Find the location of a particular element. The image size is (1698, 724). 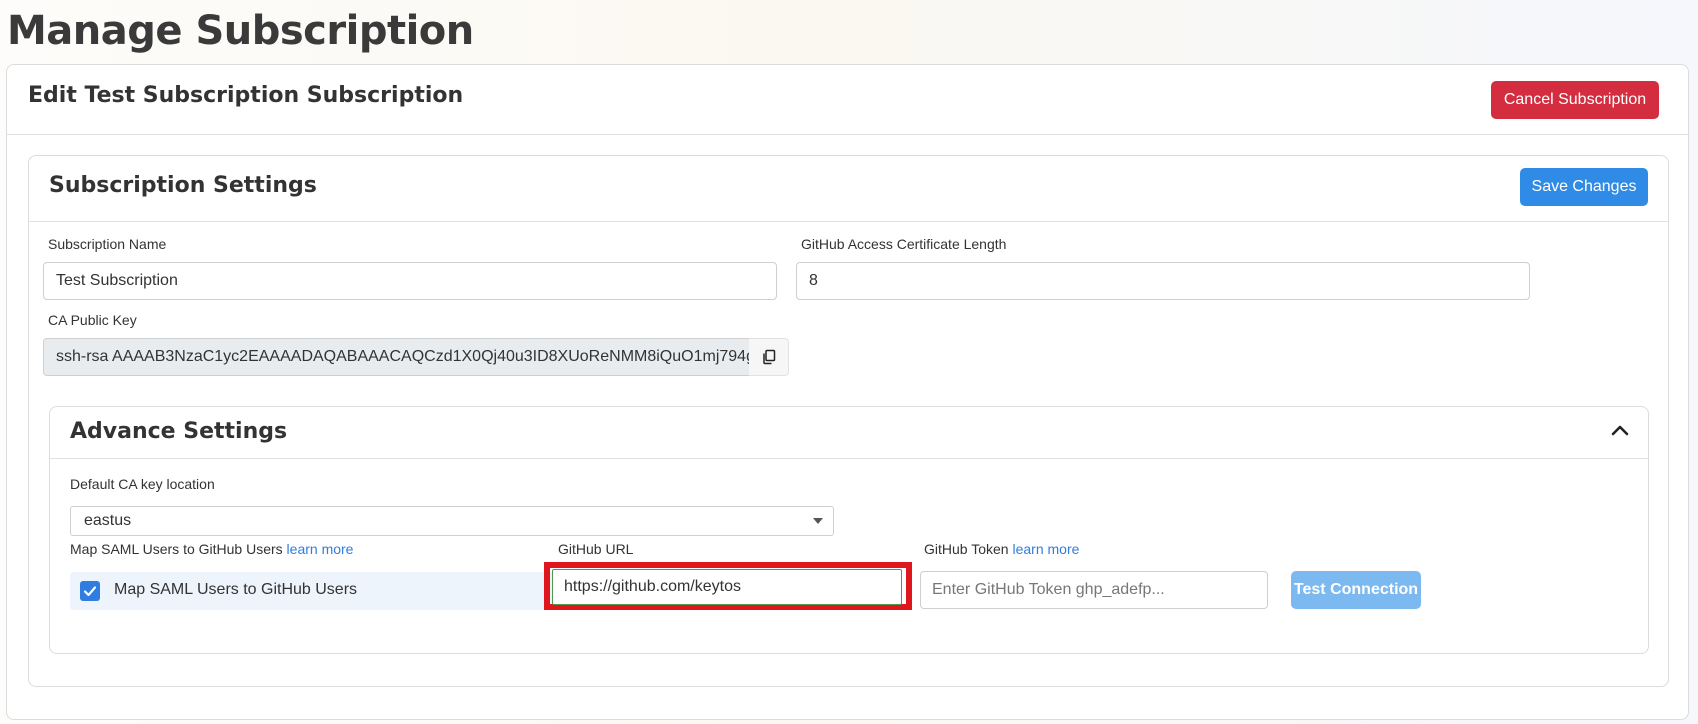

copy-button is located at coordinates (769, 357).